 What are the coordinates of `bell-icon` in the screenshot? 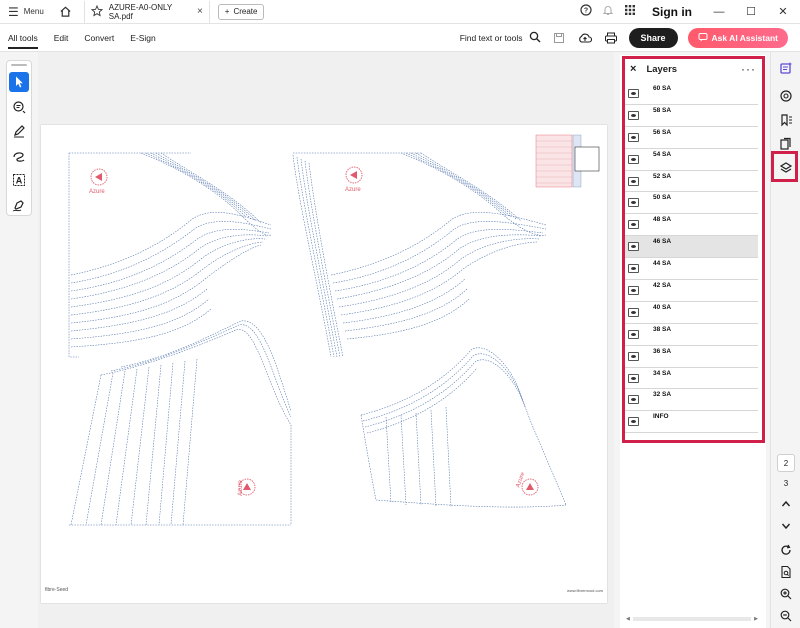 It's located at (608, 11).